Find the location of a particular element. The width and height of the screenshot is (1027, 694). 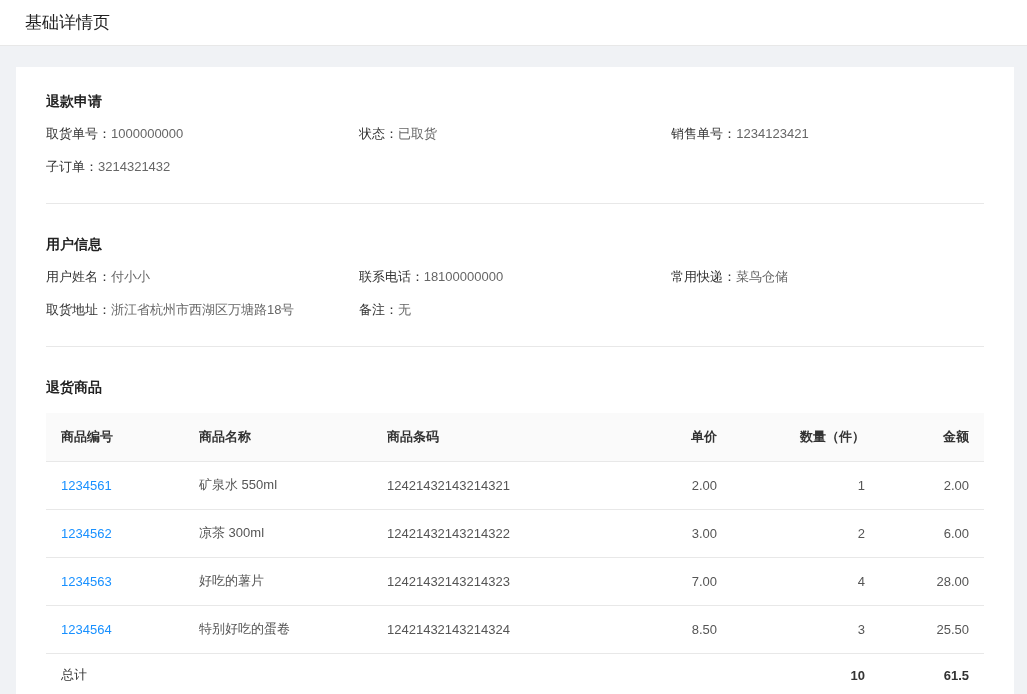

column-header: 单价 is located at coordinates (652, 437).